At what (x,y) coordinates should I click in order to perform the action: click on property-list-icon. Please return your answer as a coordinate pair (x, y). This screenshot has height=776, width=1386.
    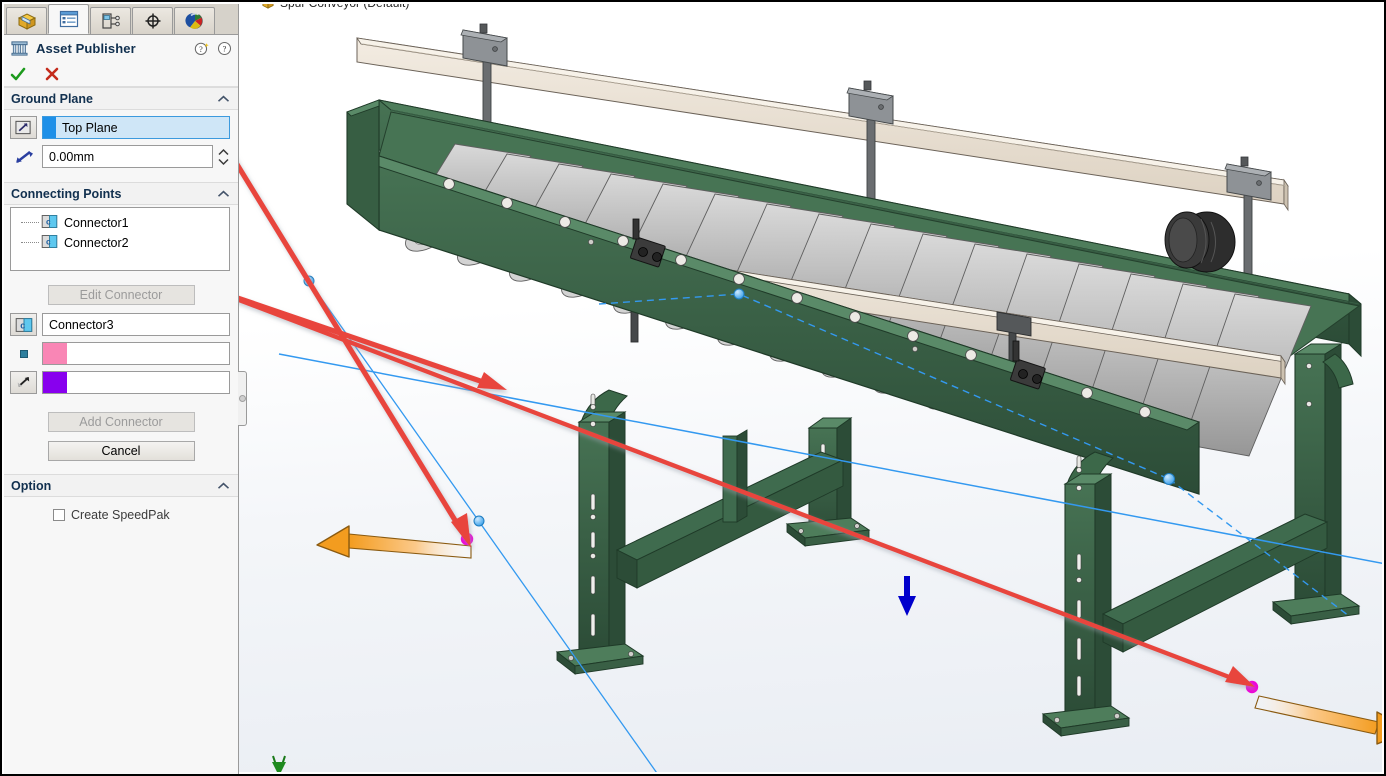
    Looking at the image, I should click on (68, 19).